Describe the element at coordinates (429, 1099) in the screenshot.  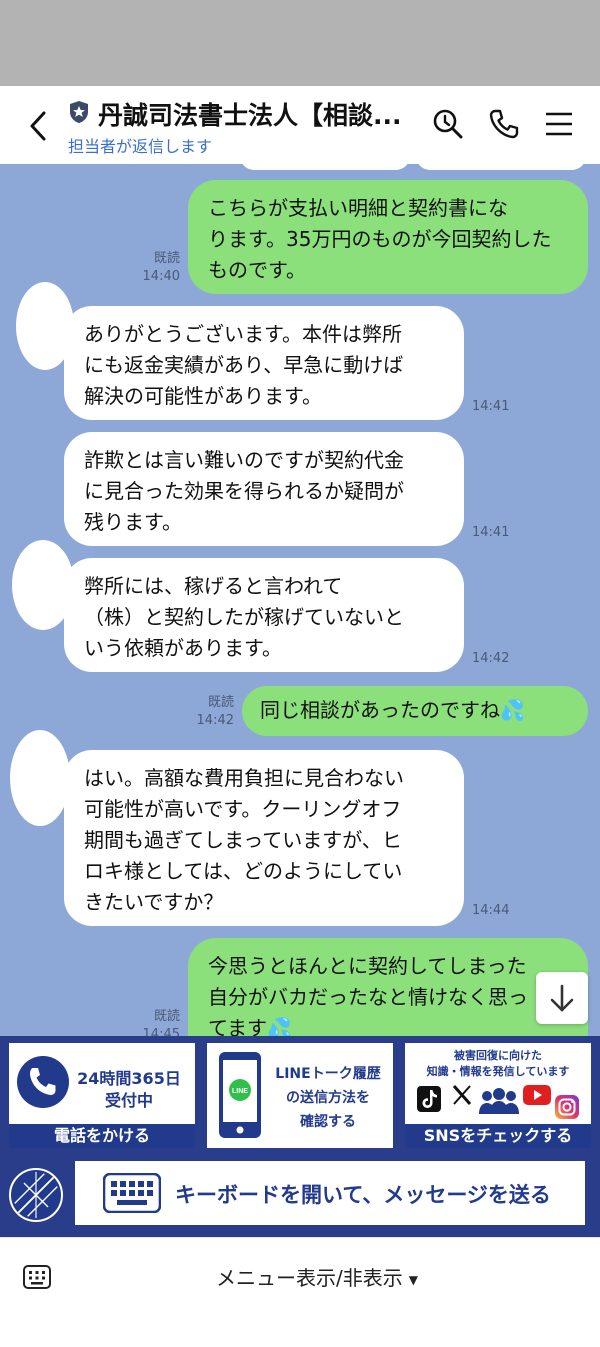
I see `tiktok-icon` at that location.